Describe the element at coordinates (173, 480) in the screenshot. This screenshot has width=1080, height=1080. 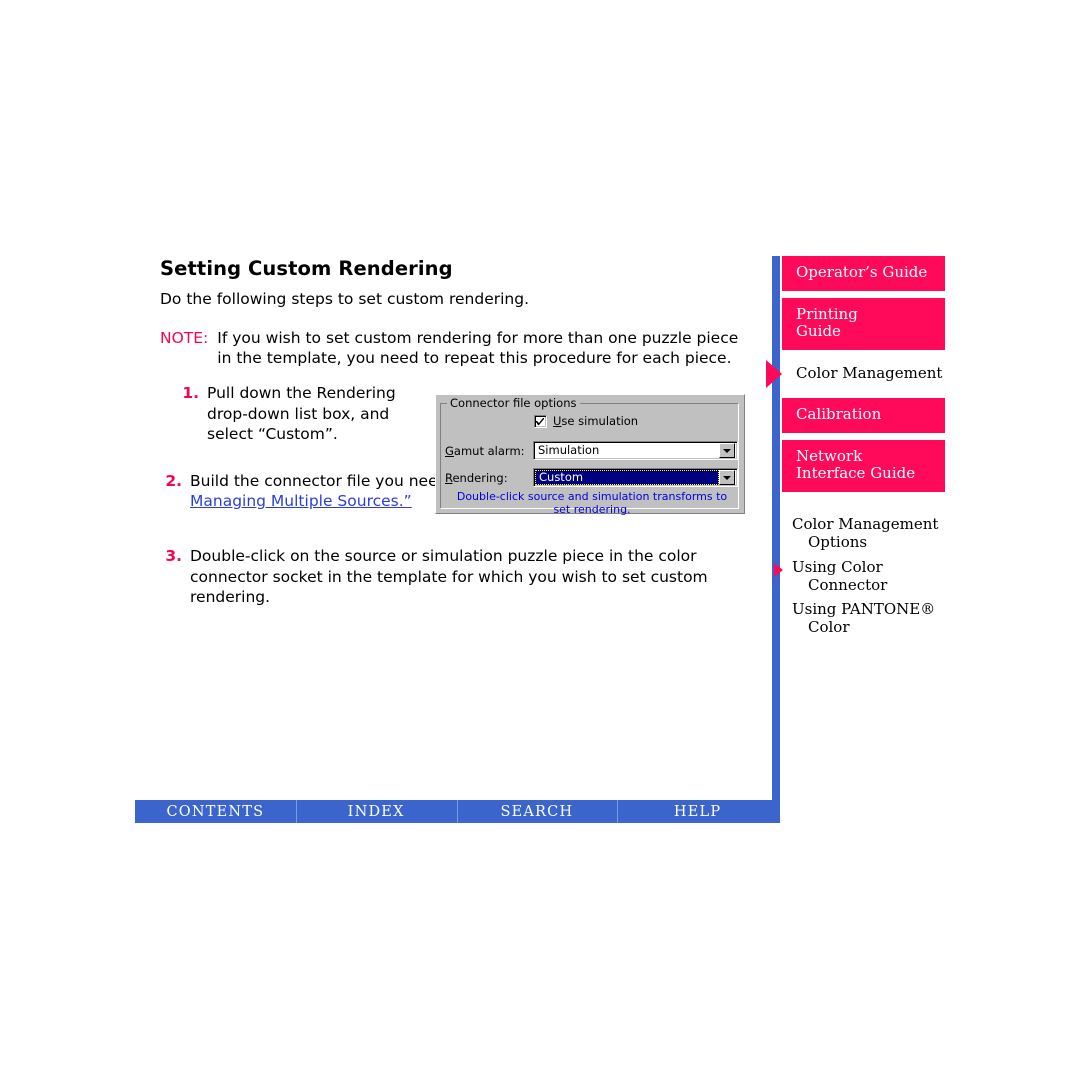
I see `step-2-number: 2.` at that location.